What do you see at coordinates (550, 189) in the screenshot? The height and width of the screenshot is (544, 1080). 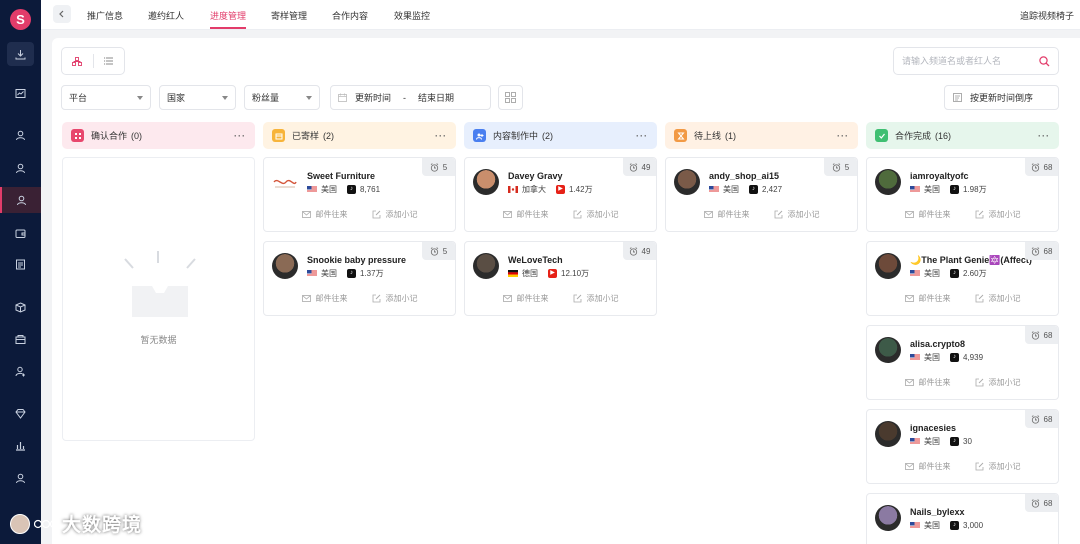 I see `influencer-meta: 加拿大 ▶ 1.42万` at bounding box center [550, 189].